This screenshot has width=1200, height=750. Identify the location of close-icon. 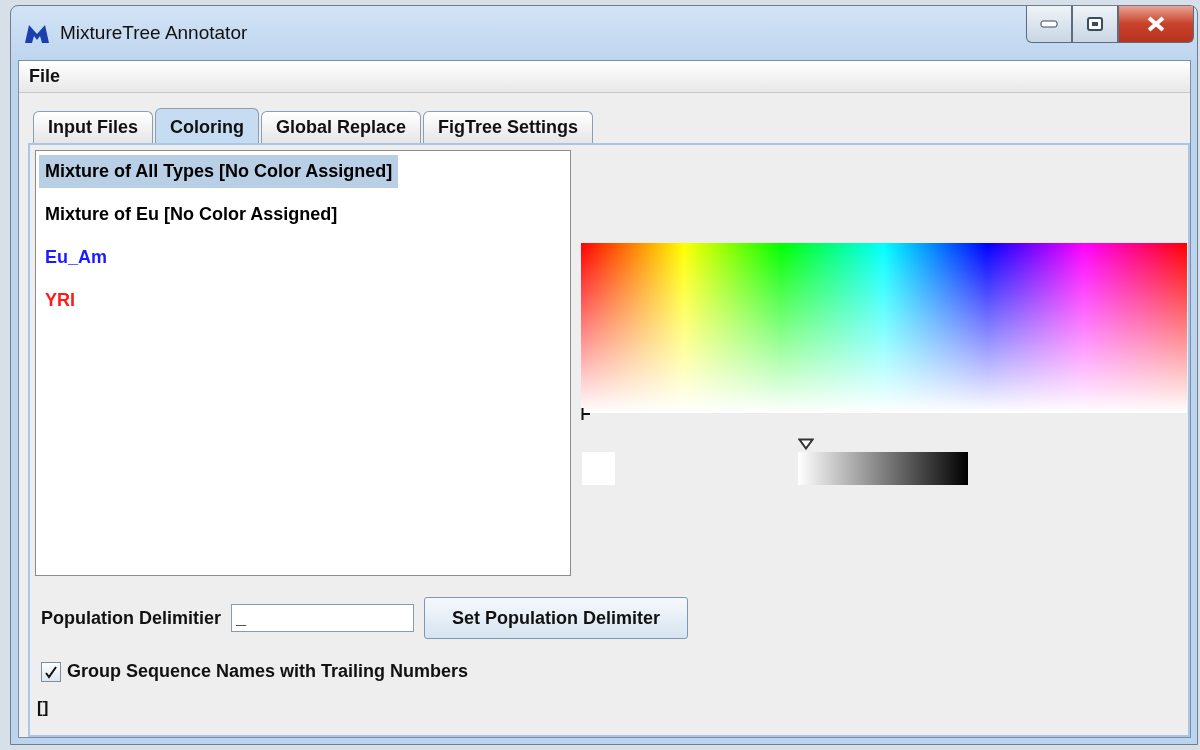
(1156, 24).